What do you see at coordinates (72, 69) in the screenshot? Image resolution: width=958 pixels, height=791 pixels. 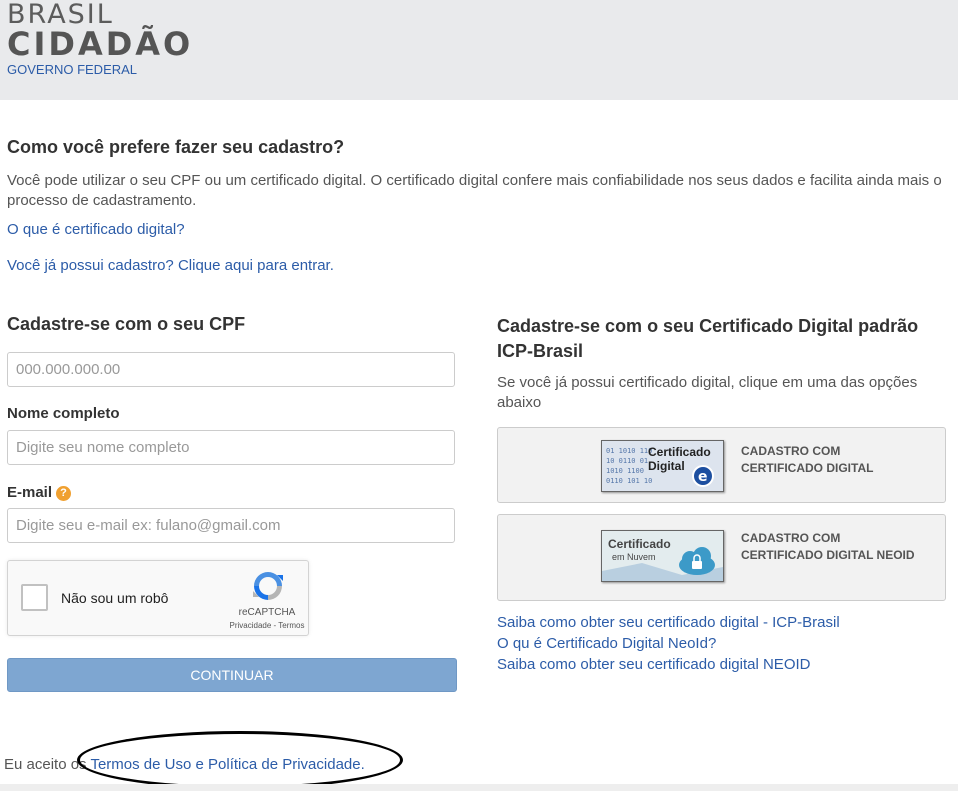 I see `logo-governo-federal: GOVERNO FEDERAL` at bounding box center [72, 69].